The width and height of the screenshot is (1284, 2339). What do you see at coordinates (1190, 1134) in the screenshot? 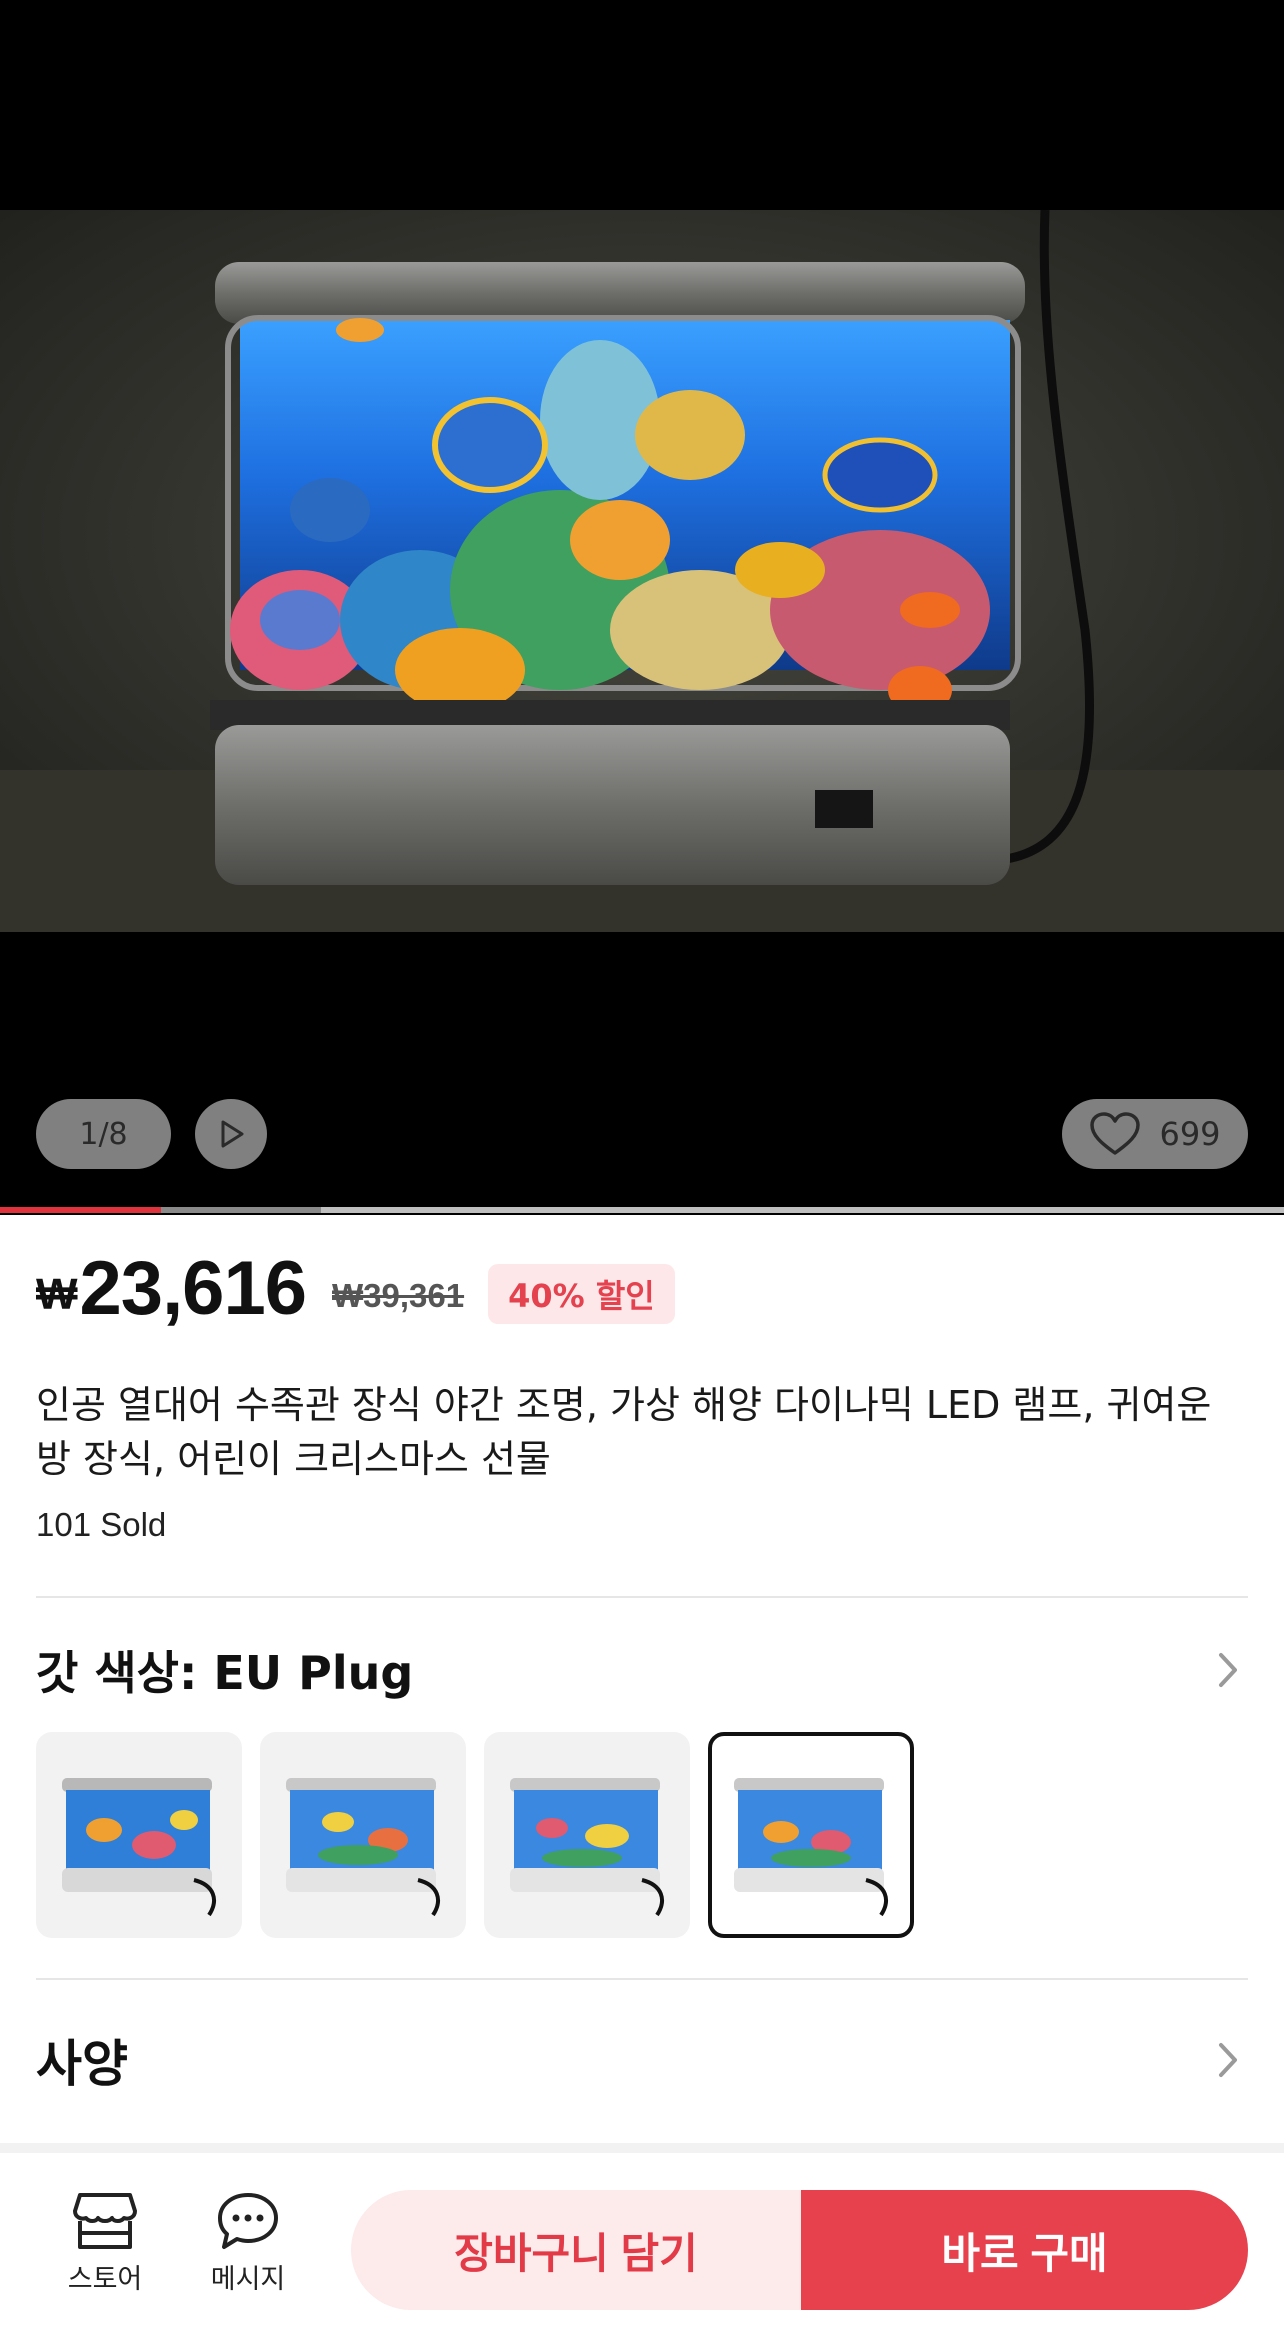
I see `favorite-count: 699` at bounding box center [1190, 1134].